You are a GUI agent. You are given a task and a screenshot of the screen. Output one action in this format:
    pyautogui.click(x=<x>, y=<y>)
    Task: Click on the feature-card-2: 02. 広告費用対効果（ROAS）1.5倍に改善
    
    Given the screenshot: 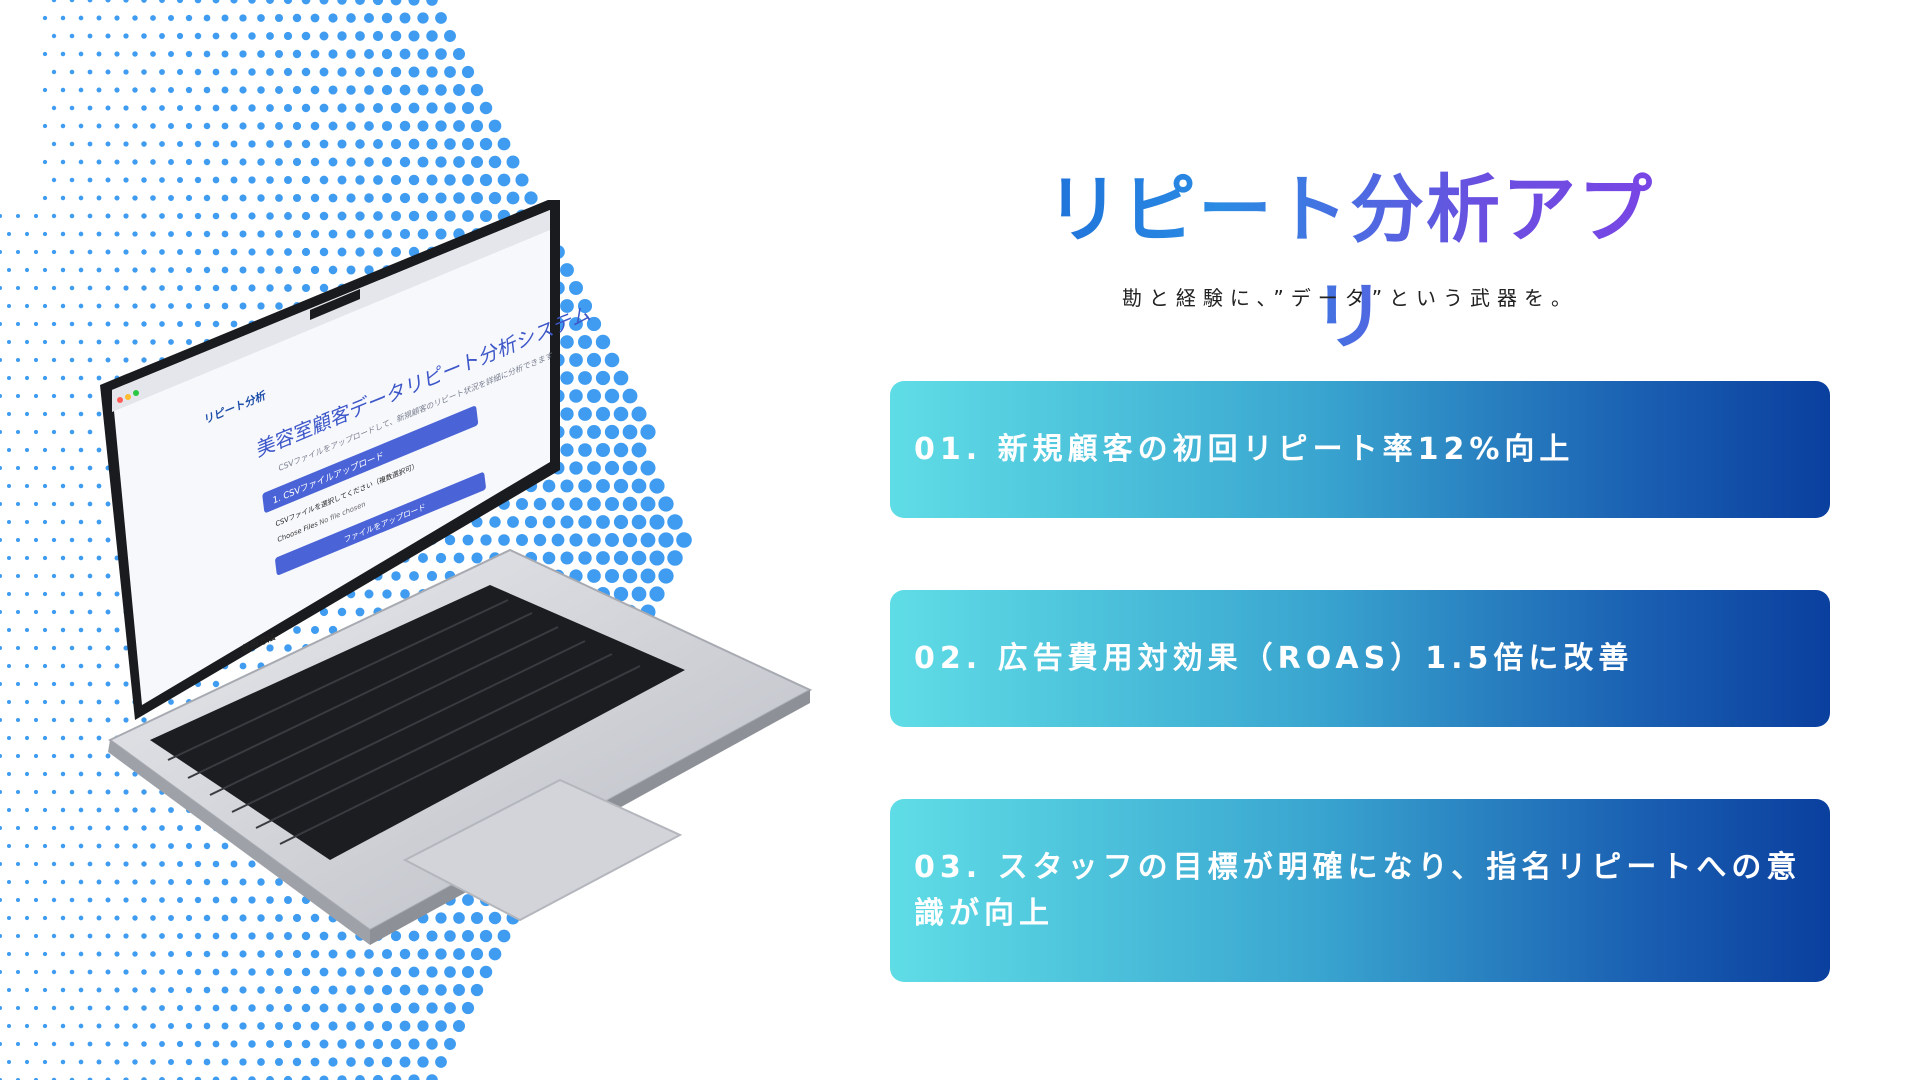 What is the action you would take?
    pyautogui.click(x=1360, y=658)
    